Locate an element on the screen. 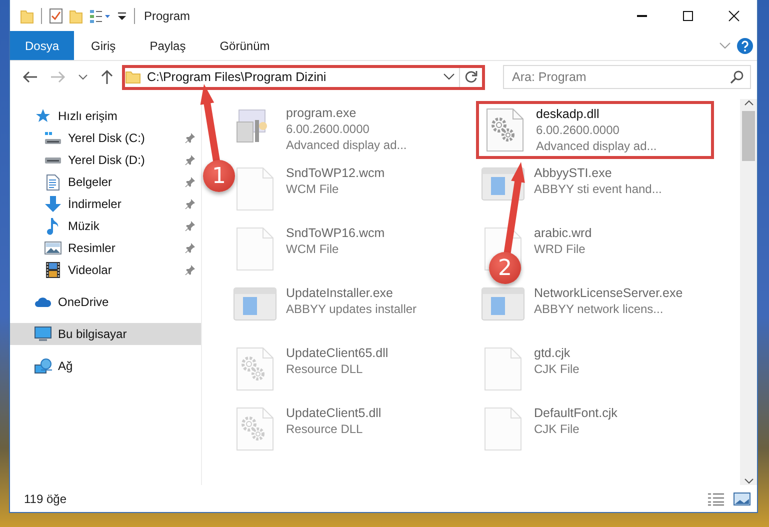 The height and width of the screenshot is (527, 769). close-icon is located at coordinates (734, 16).